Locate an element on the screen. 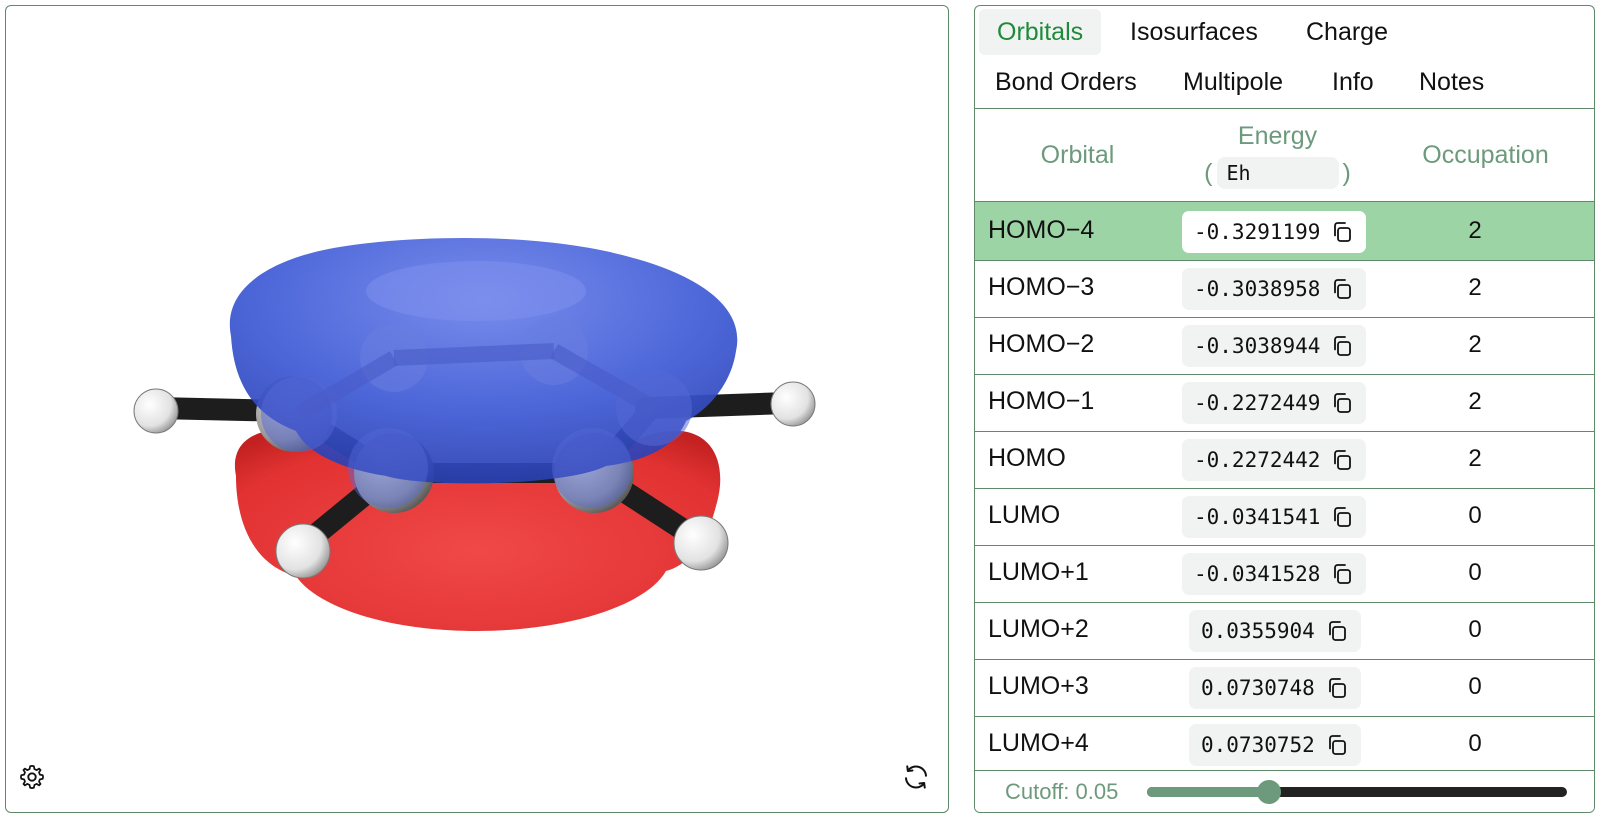 This screenshot has height=817, width=1600. cutoff-bar: Cutoff: 0.05 is located at coordinates (1284, 791).